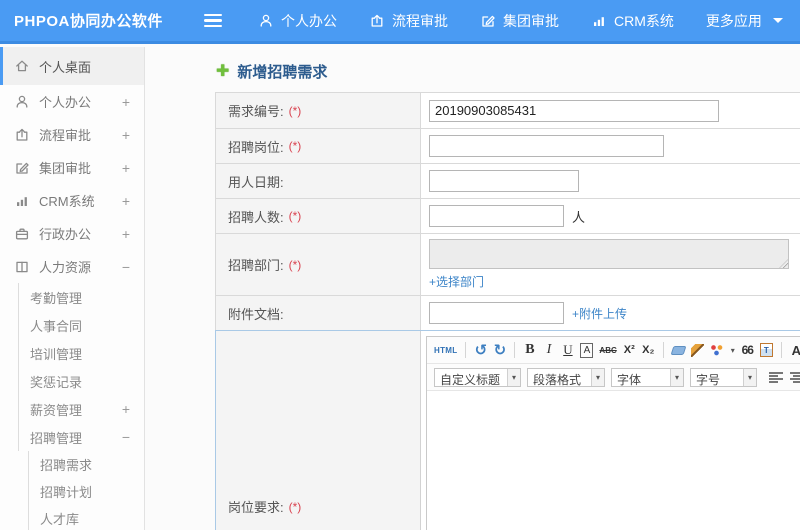 The width and height of the screenshot is (800, 530). I want to click on editor-content-area, so click(613, 460).